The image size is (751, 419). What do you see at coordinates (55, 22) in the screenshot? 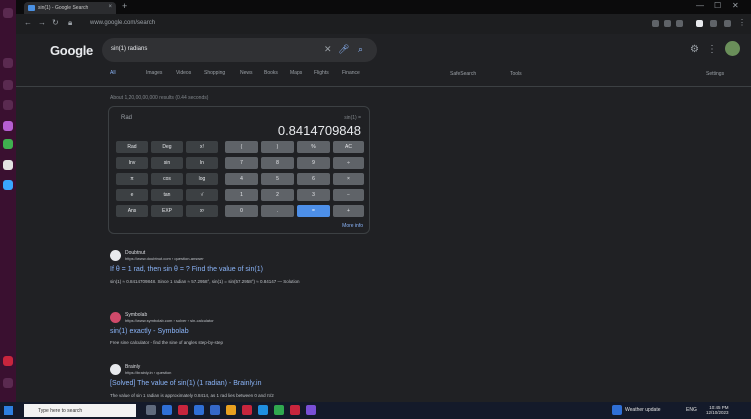
I see `reload-icon: ↻` at bounding box center [55, 22].